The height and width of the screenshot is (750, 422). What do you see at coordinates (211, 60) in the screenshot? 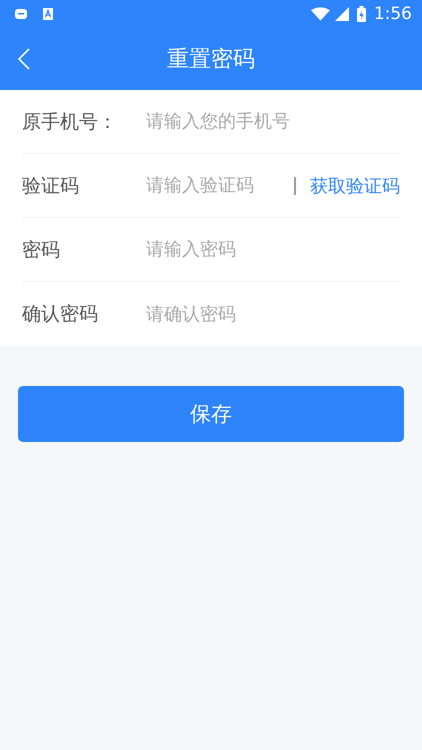
I see `page-title: 重置密码` at bounding box center [211, 60].